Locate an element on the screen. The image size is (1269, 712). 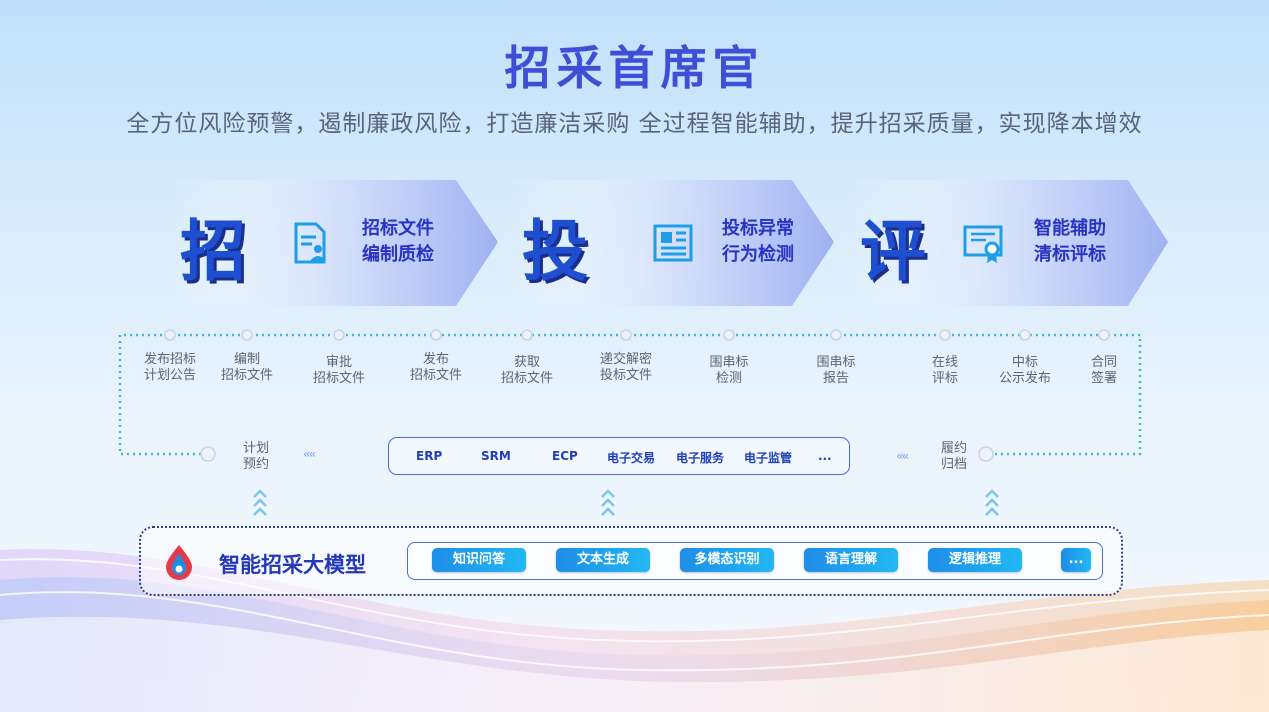
page-title: 招采首席官 is located at coordinates (634, 68).